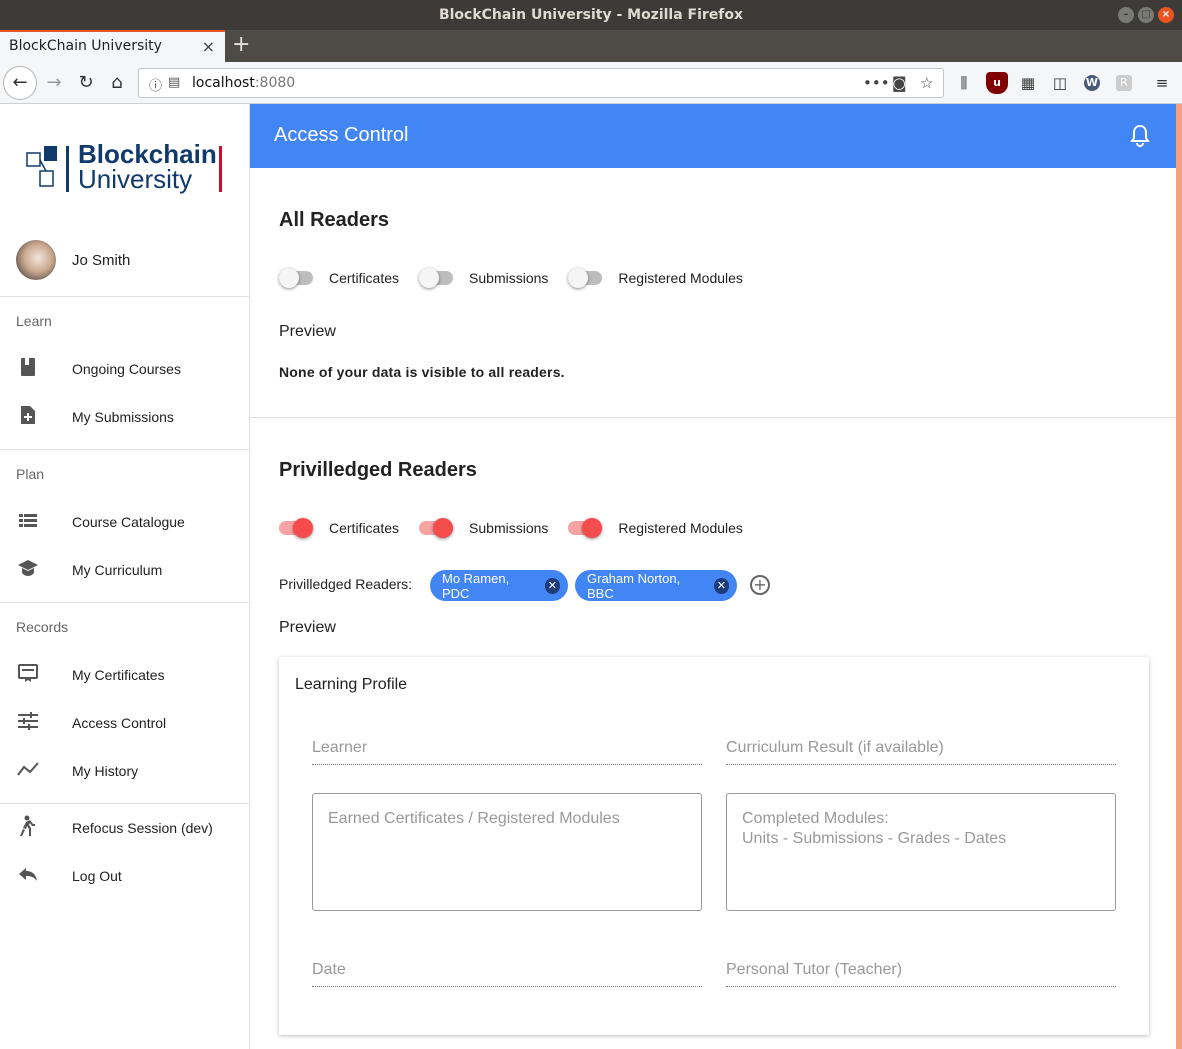 The height and width of the screenshot is (1049, 1182). Describe the element at coordinates (30, 474) in the screenshot. I see `section-heading-plan: Plan` at that location.